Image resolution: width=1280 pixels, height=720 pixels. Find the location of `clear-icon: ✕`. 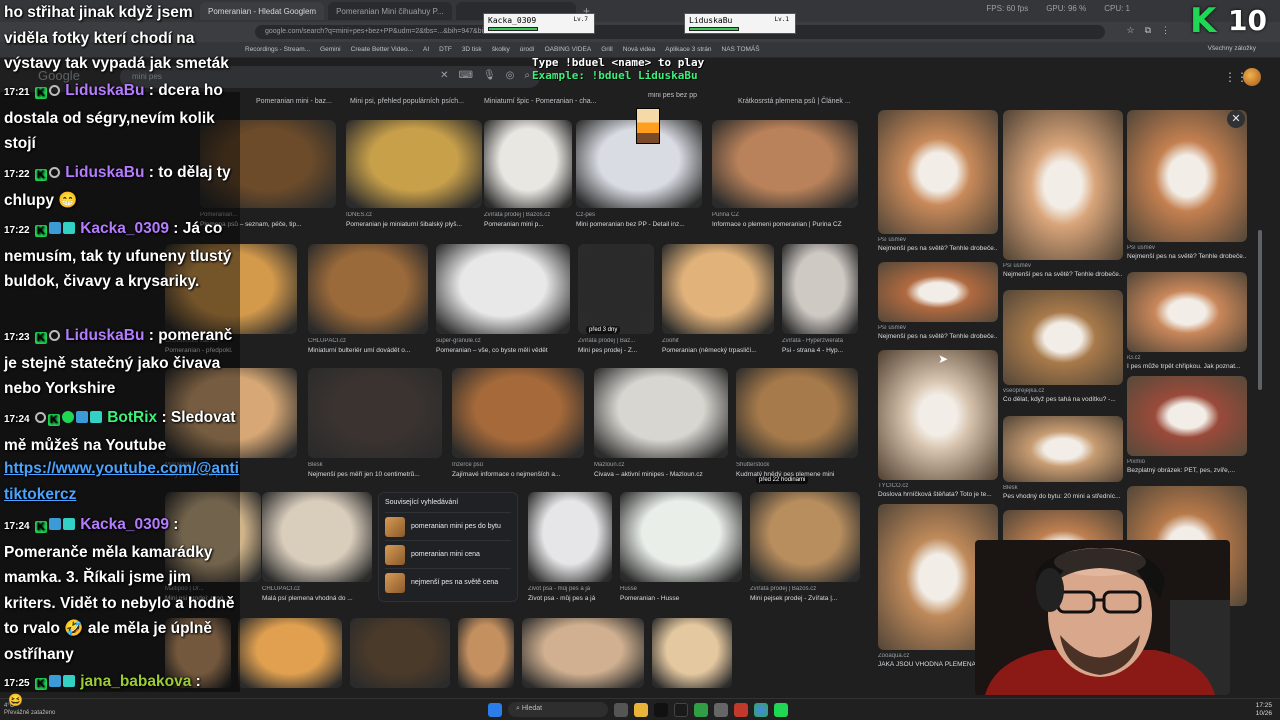

clear-icon: ✕ is located at coordinates (444, 75).